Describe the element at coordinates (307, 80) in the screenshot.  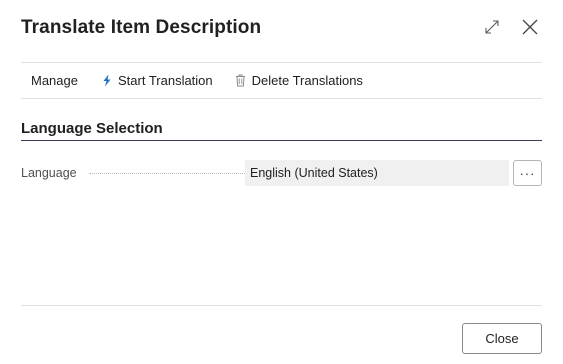
I see `delete-translations-label: Delete Translations` at that location.